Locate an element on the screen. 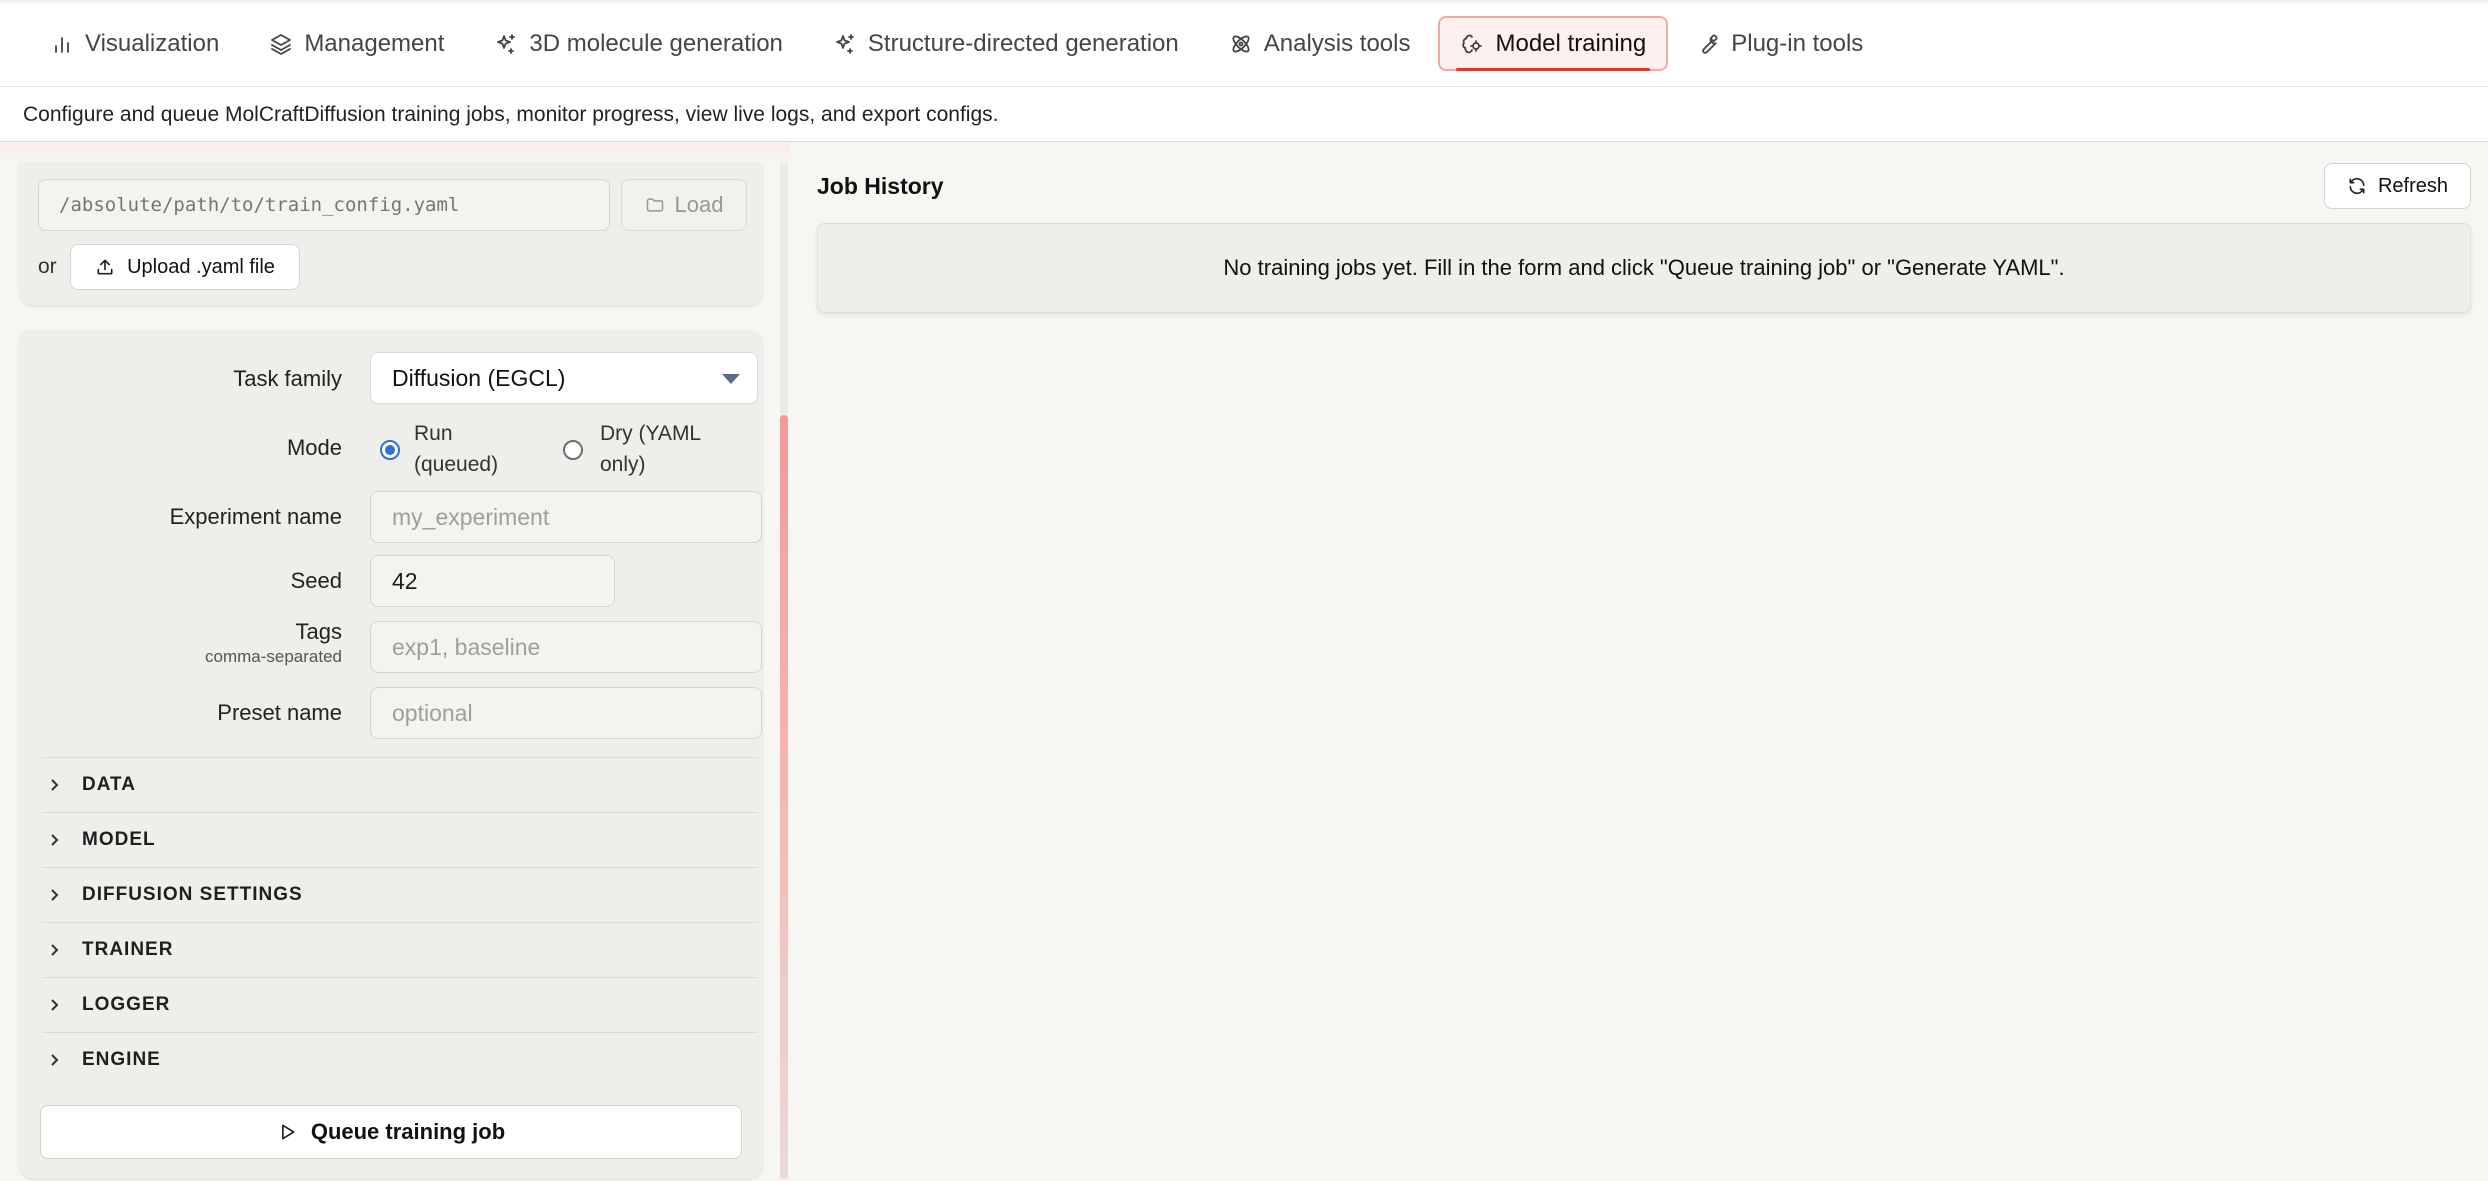 This screenshot has width=2488, height=1181. mode-run-label: Run (queued) is located at coordinates (456, 449).